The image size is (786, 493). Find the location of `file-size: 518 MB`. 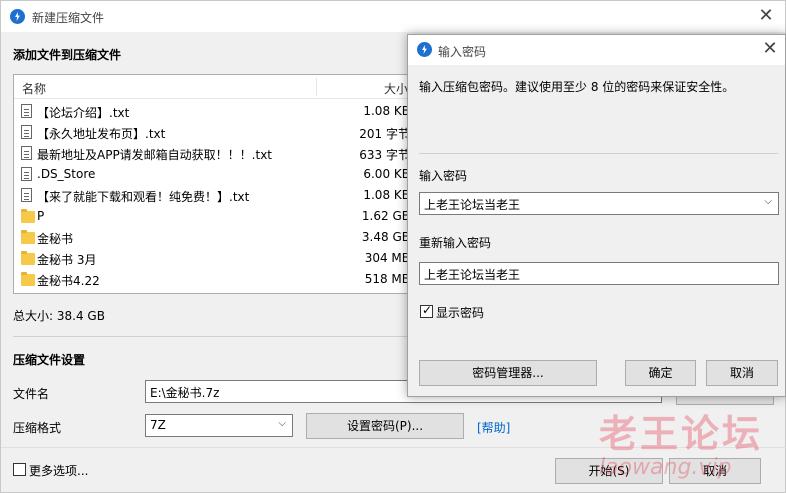

file-size: 518 MB is located at coordinates (387, 279).